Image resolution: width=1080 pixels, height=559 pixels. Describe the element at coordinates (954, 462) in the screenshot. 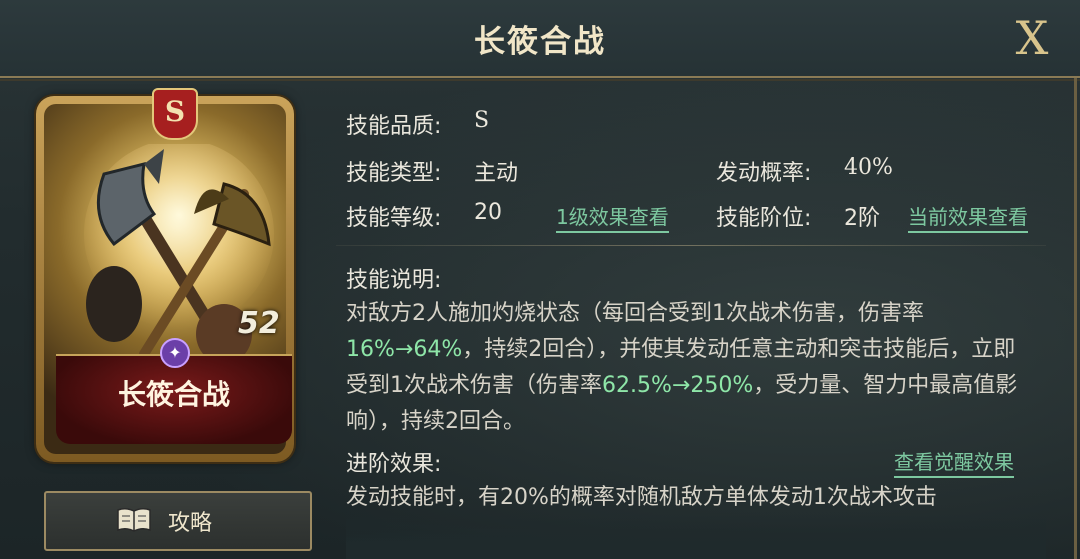

I see `awaken-effect-link: 查看觉醒效果` at that location.